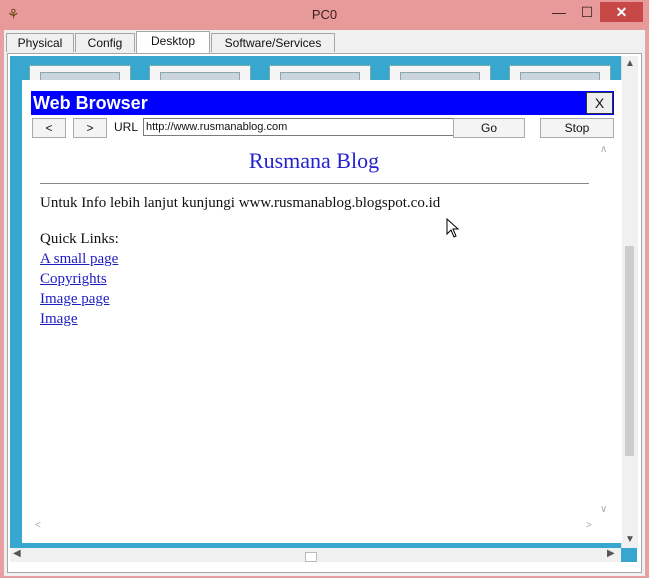  I want to click on desktop-horizontal-scrollbar: ◀ ▶, so click(315, 555).